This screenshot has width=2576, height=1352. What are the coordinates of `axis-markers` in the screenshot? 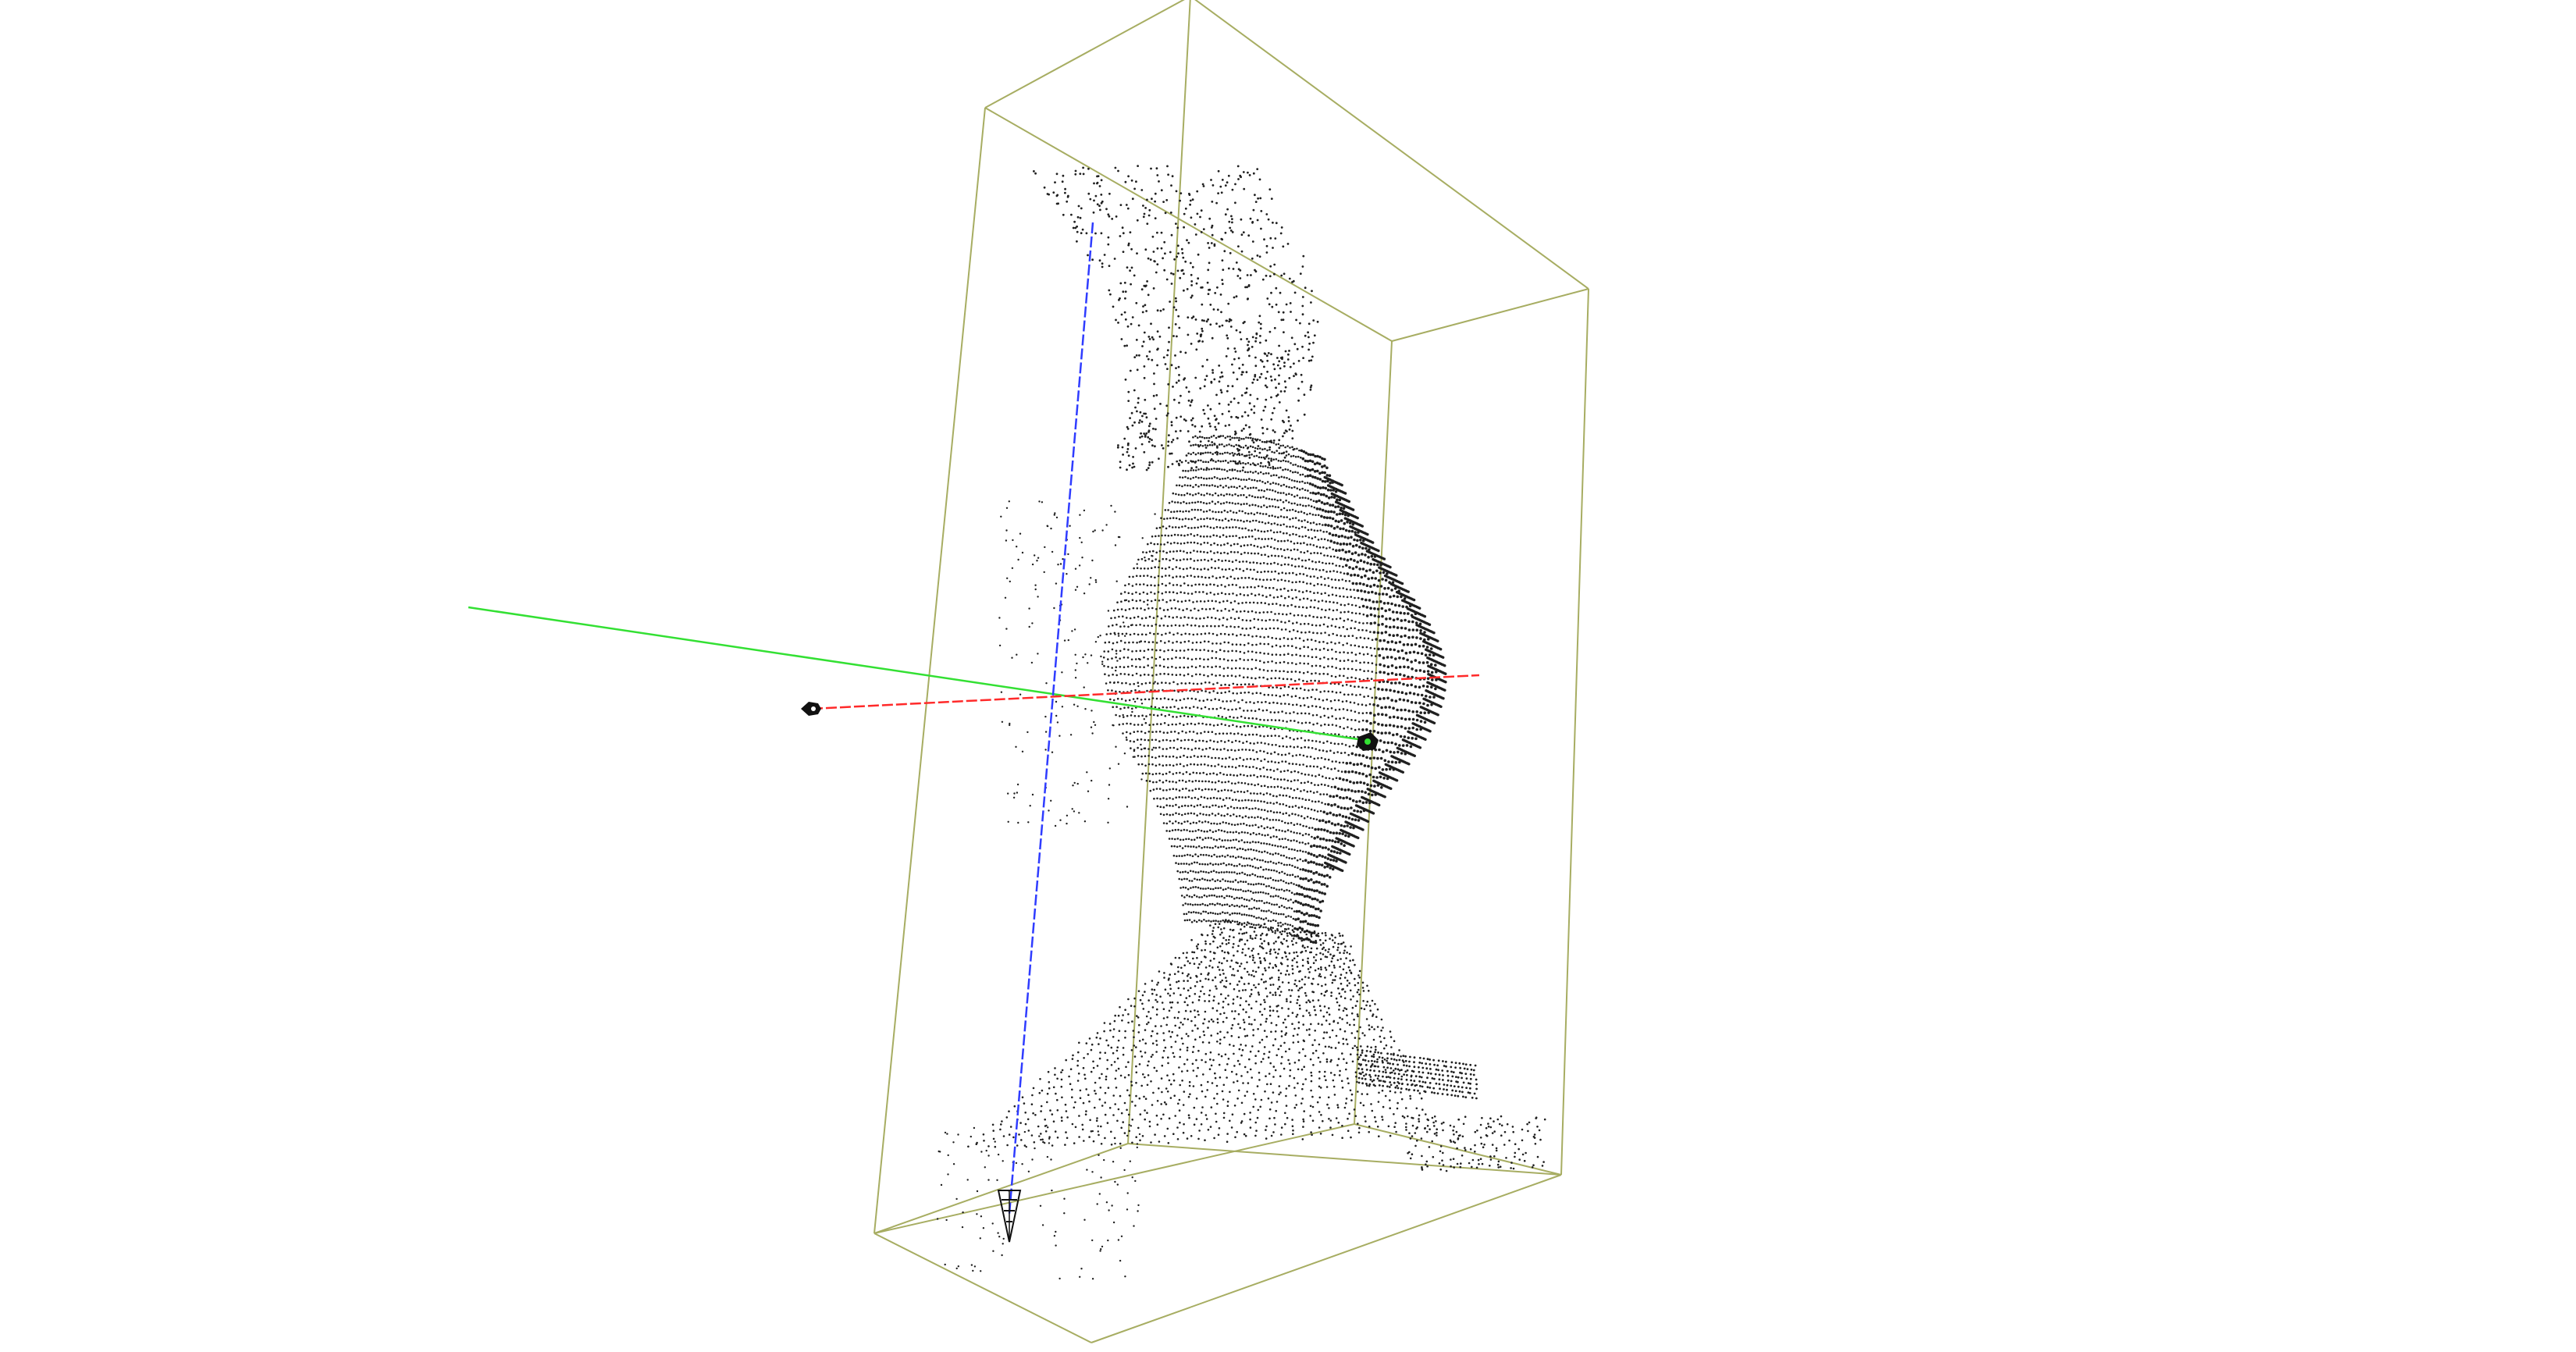 It's located at (1090, 972).